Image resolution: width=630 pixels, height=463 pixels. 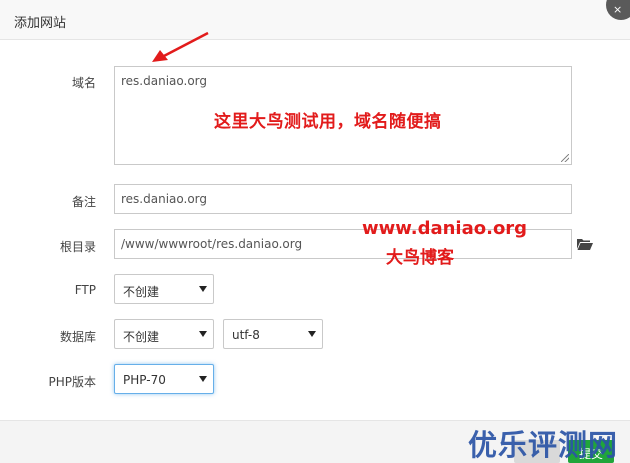 I want to click on dialog-title: 添加网站, so click(x=40, y=23).